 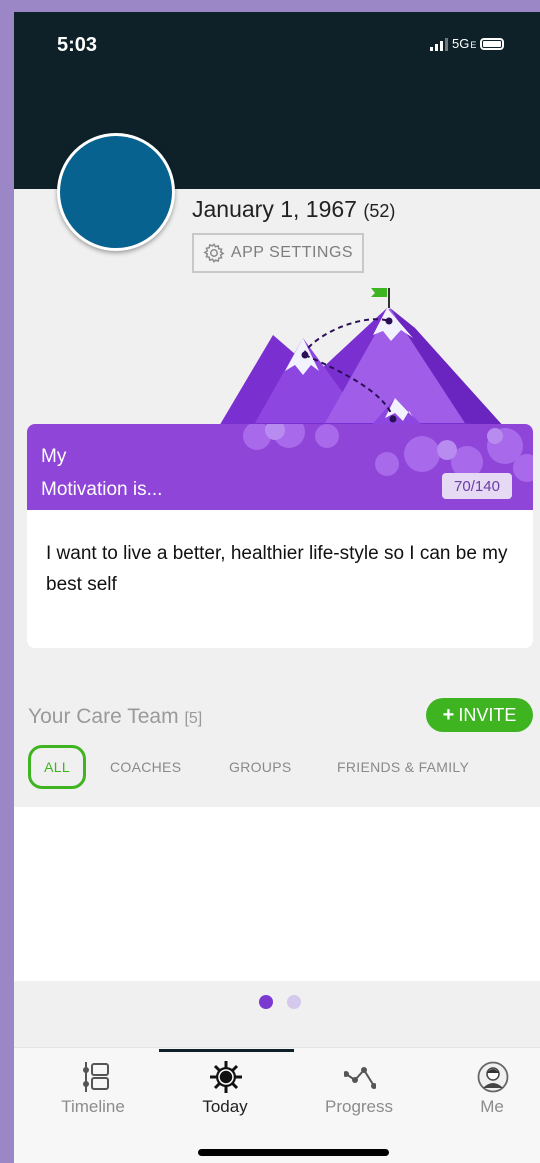 I want to click on invite-button: + INVITE, so click(x=479, y=715).